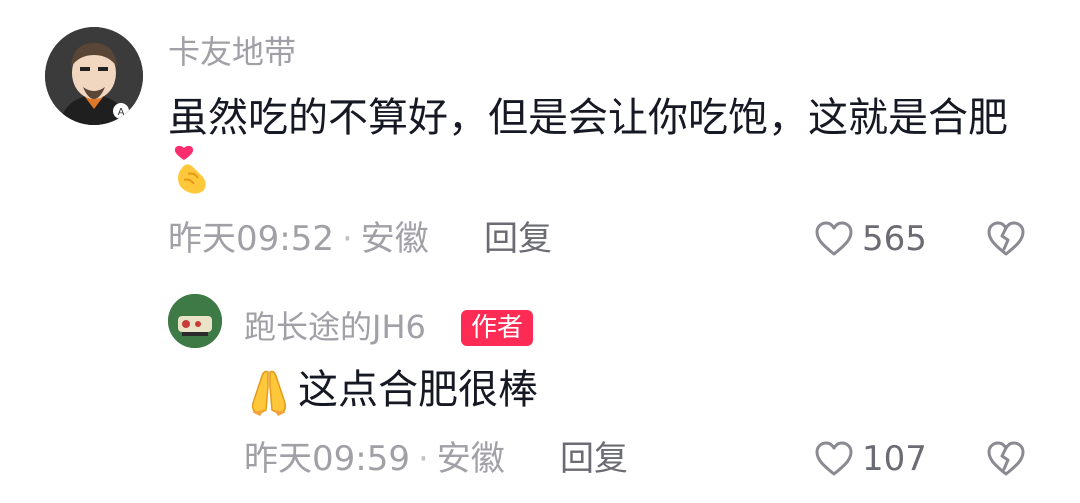  Describe the element at coordinates (232, 52) in the screenshot. I see `comment-username: 卡友地带` at that location.